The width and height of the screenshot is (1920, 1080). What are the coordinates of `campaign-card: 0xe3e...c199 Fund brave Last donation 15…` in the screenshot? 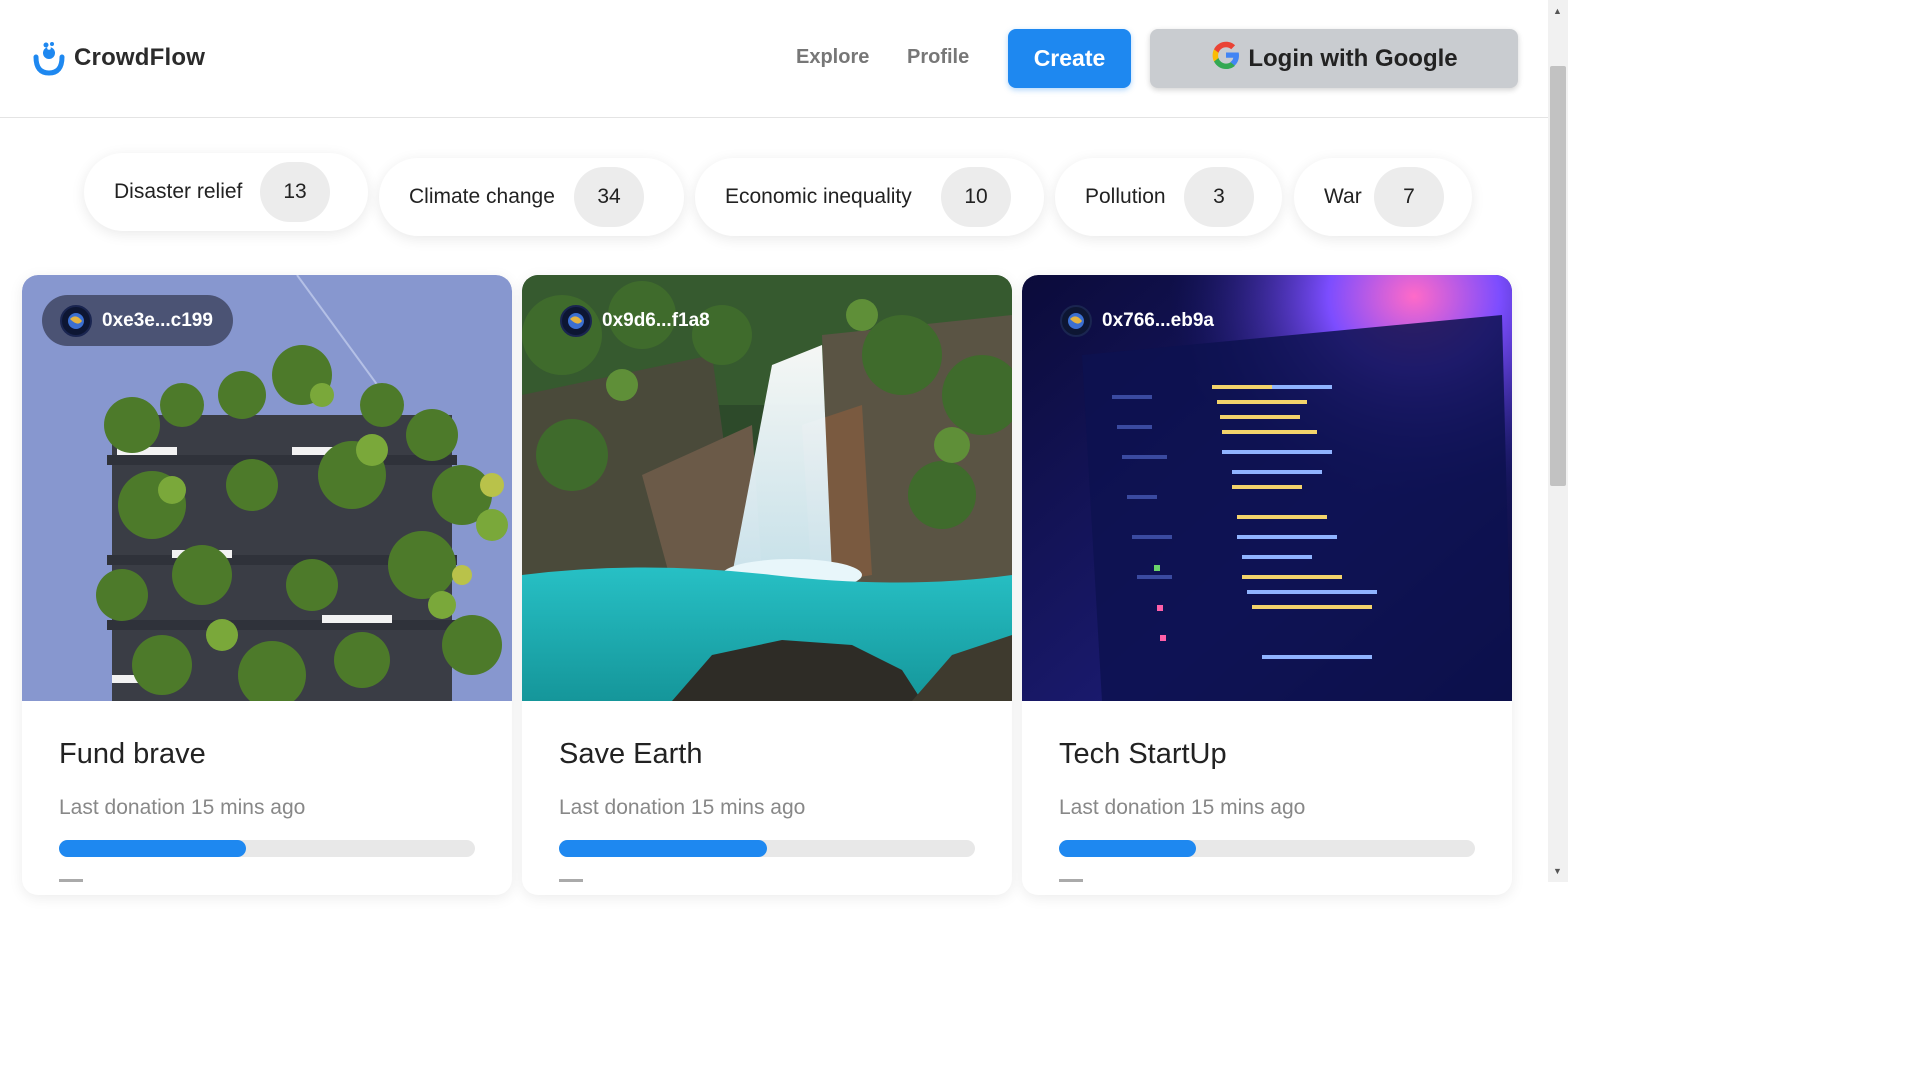 It's located at (267, 585).